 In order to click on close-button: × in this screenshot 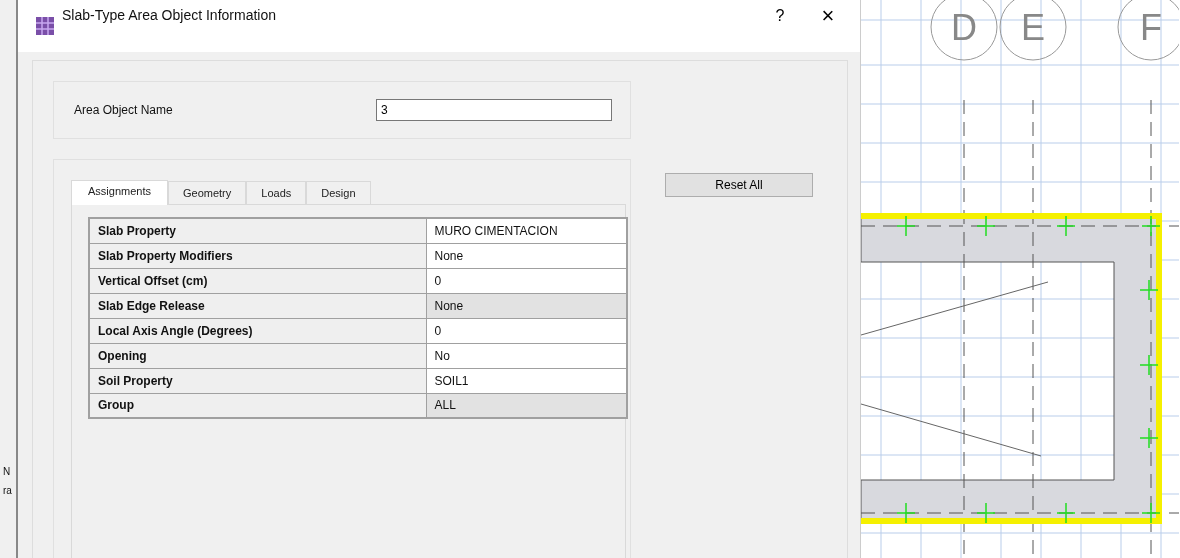, I will do `click(828, 26)`.